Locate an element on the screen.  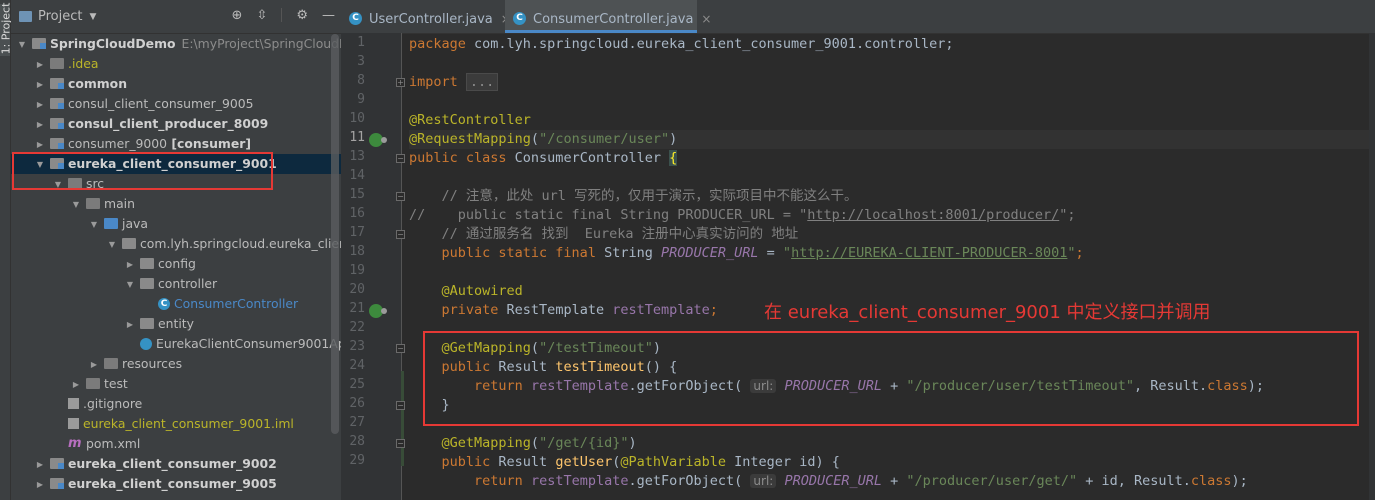
code-token: " is located at coordinates (1071, 253).